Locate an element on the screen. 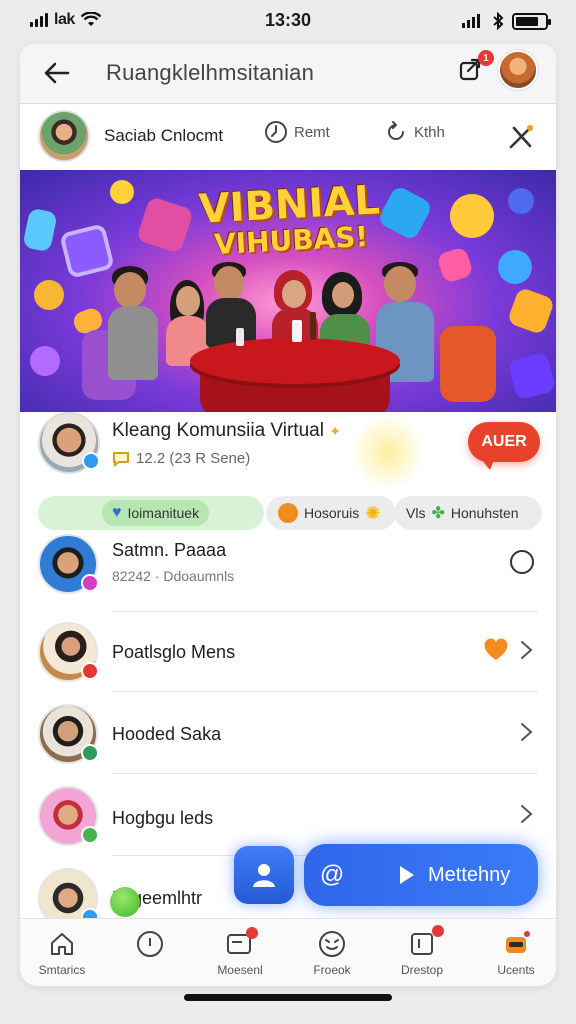 The height and width of the screenshot is (1024, 576). member-name: Hooded Saka is located at coordinates (167, 734).